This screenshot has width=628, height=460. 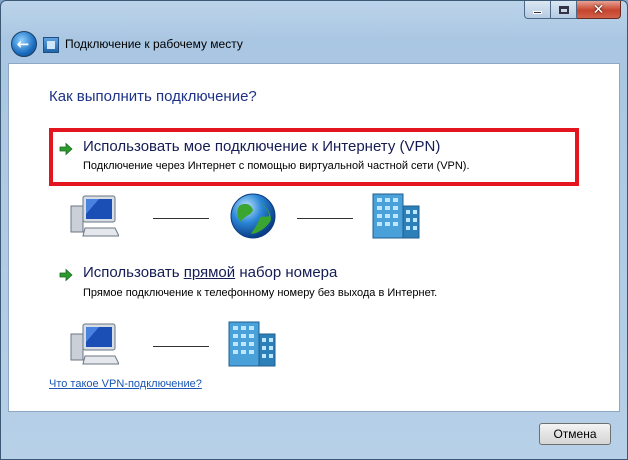 I want to click on network-wizard-icon, so click(x=51, y=45).